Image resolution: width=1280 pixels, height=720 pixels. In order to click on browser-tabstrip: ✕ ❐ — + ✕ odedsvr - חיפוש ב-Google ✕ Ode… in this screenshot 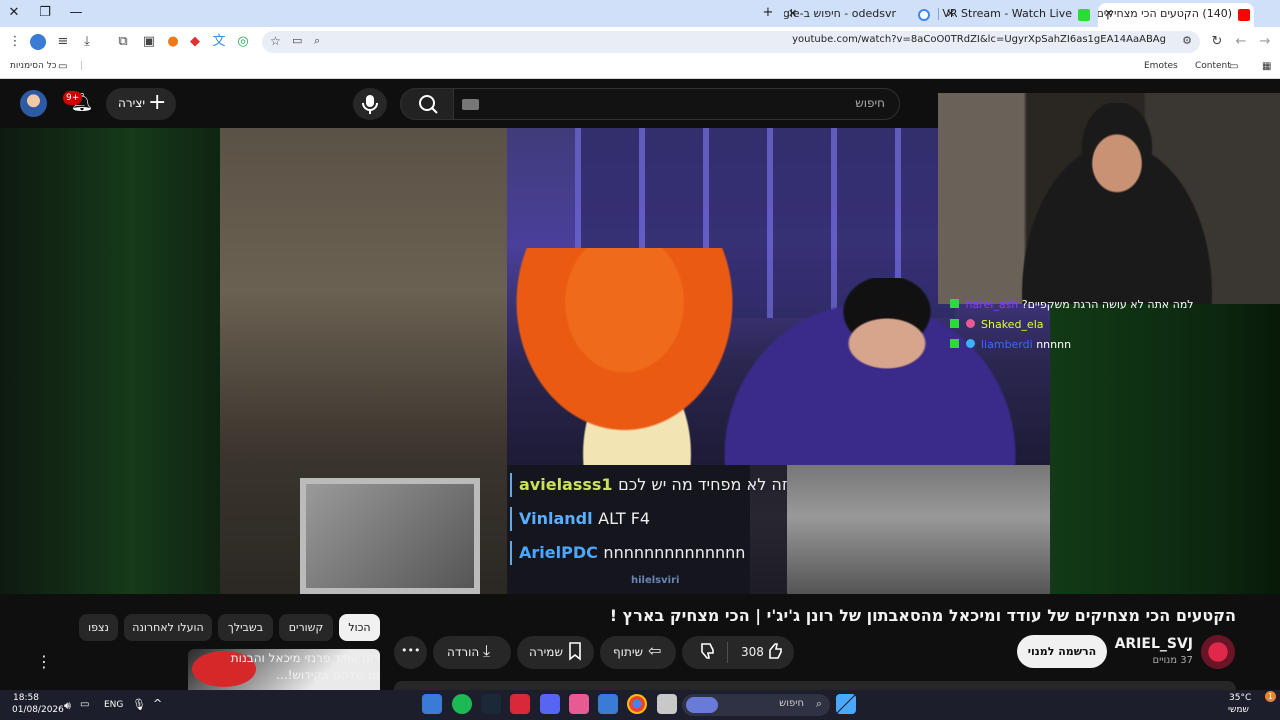, I will do `click(640, 13)`.